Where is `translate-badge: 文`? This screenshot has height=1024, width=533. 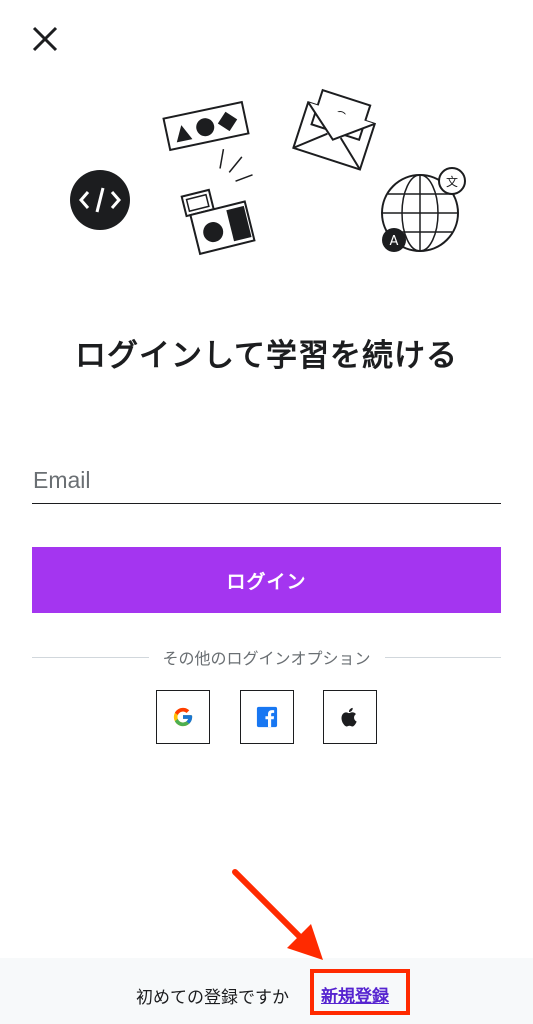 translate-badge: 文 is located at coordinates (452, 181).